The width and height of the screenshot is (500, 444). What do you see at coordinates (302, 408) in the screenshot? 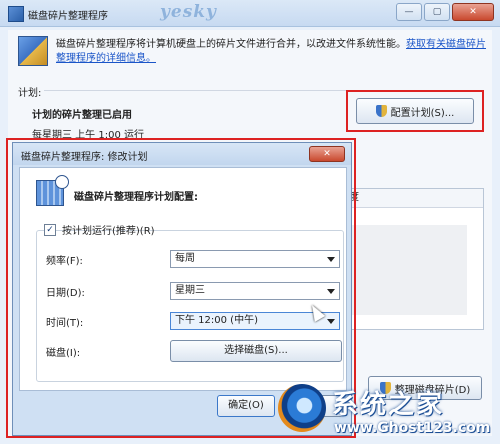
I see `brand-logo-icon` at bounding box center [302, 408].